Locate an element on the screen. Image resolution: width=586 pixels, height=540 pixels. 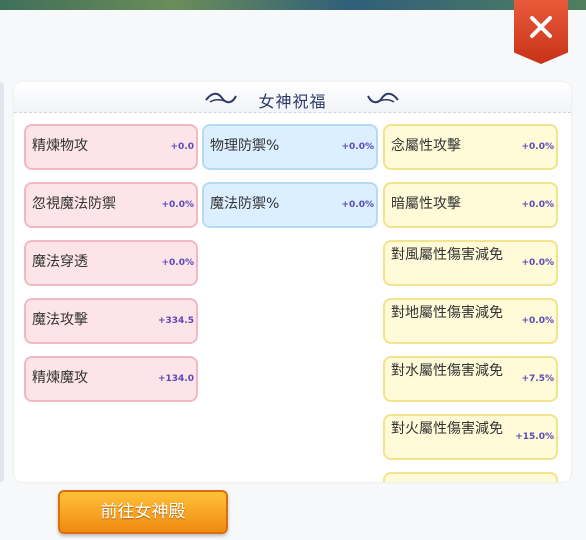
close-icon is located at coordinates (541, 27).